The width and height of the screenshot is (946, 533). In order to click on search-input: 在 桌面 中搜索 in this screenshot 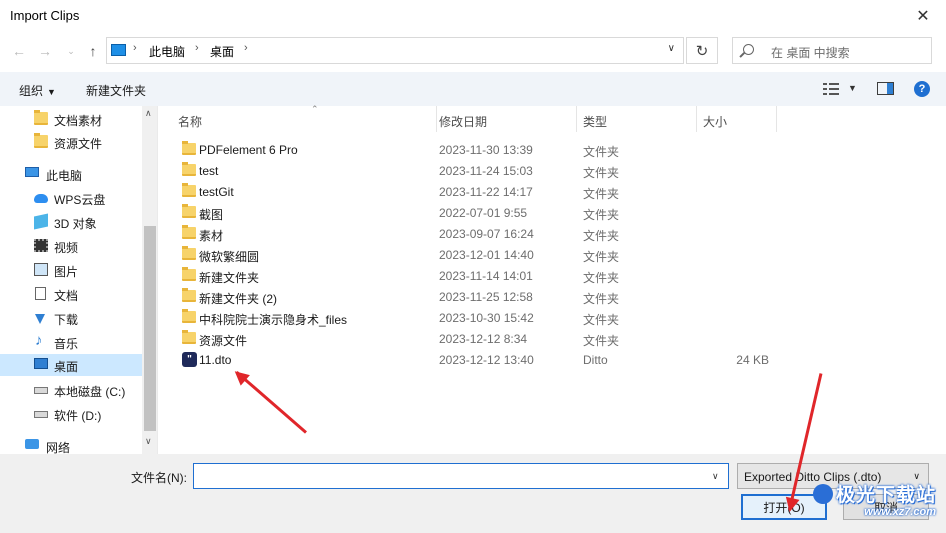, I will do `click(810, 52)`.